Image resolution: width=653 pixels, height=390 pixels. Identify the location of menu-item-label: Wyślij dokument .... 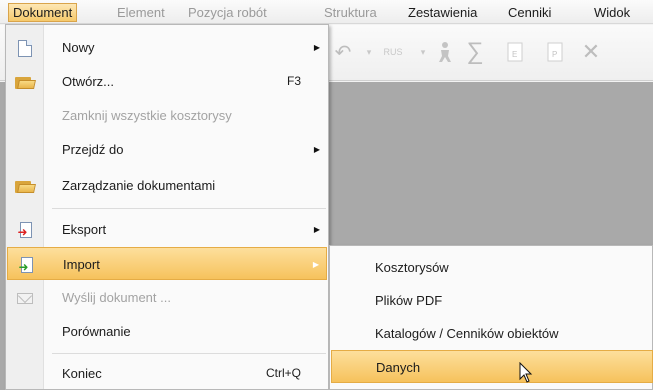
(116, 297).